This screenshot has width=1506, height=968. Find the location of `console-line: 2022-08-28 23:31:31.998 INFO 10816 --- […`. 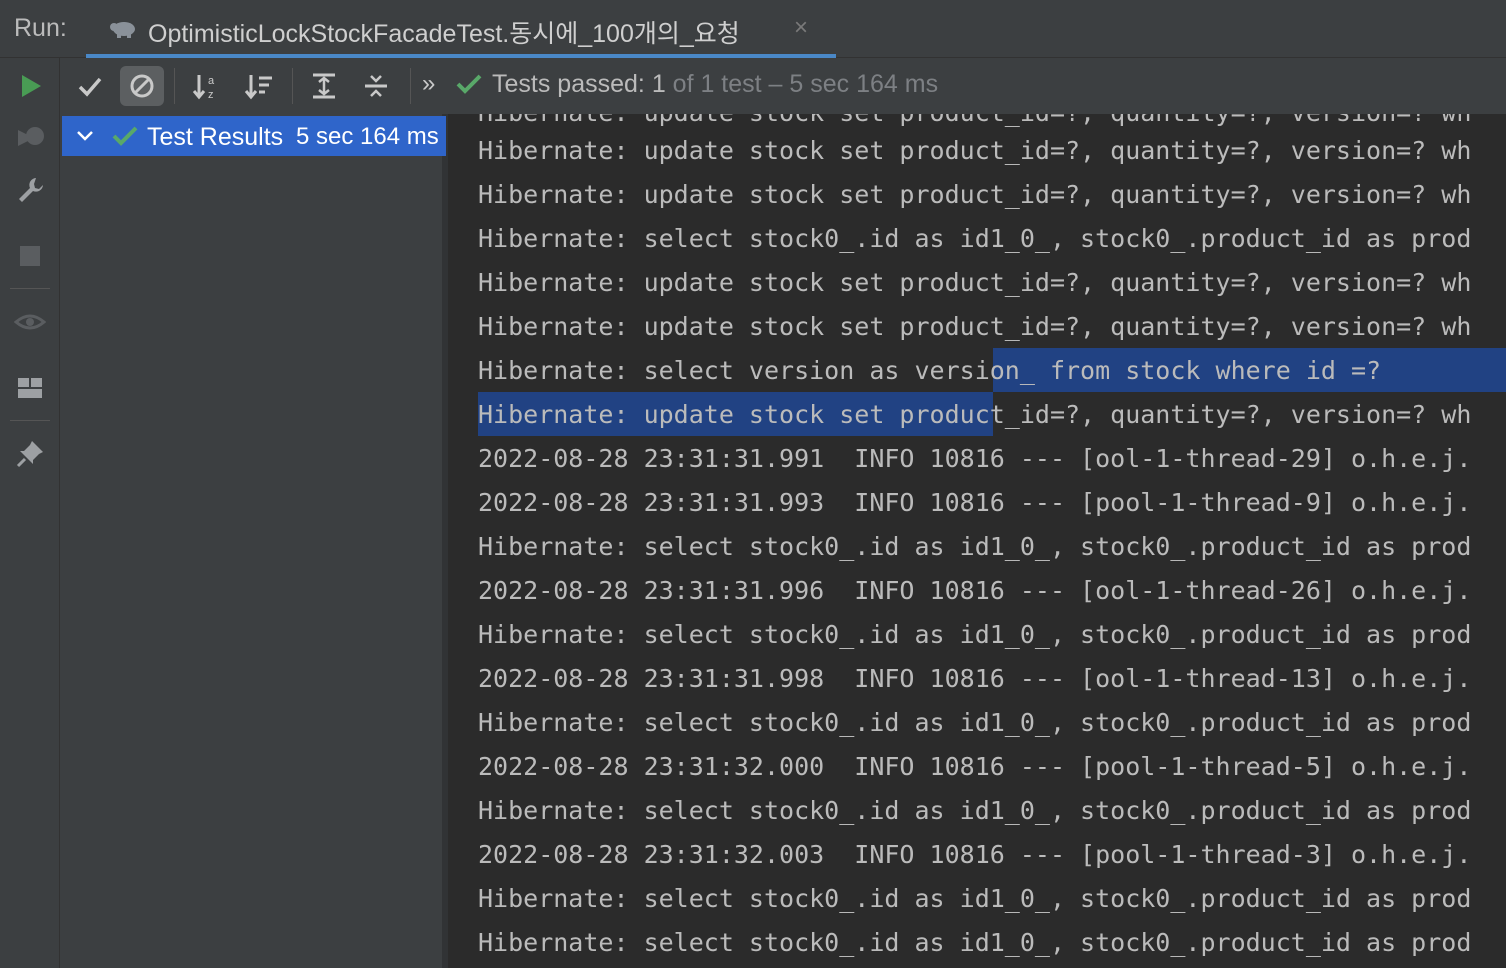

console-line: 2022-08-28 23:31:31.998 INFO 10816 --- [… is located at coordinates (975, 678).